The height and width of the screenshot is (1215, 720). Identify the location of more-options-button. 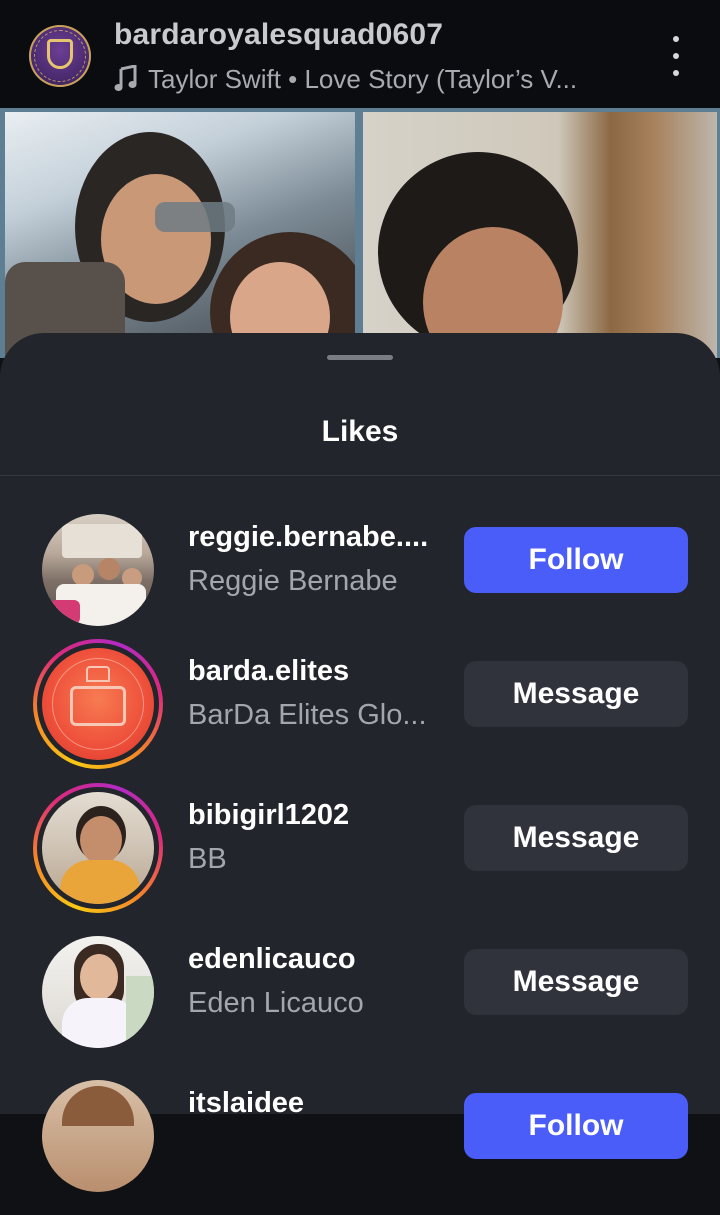
(676, 56).